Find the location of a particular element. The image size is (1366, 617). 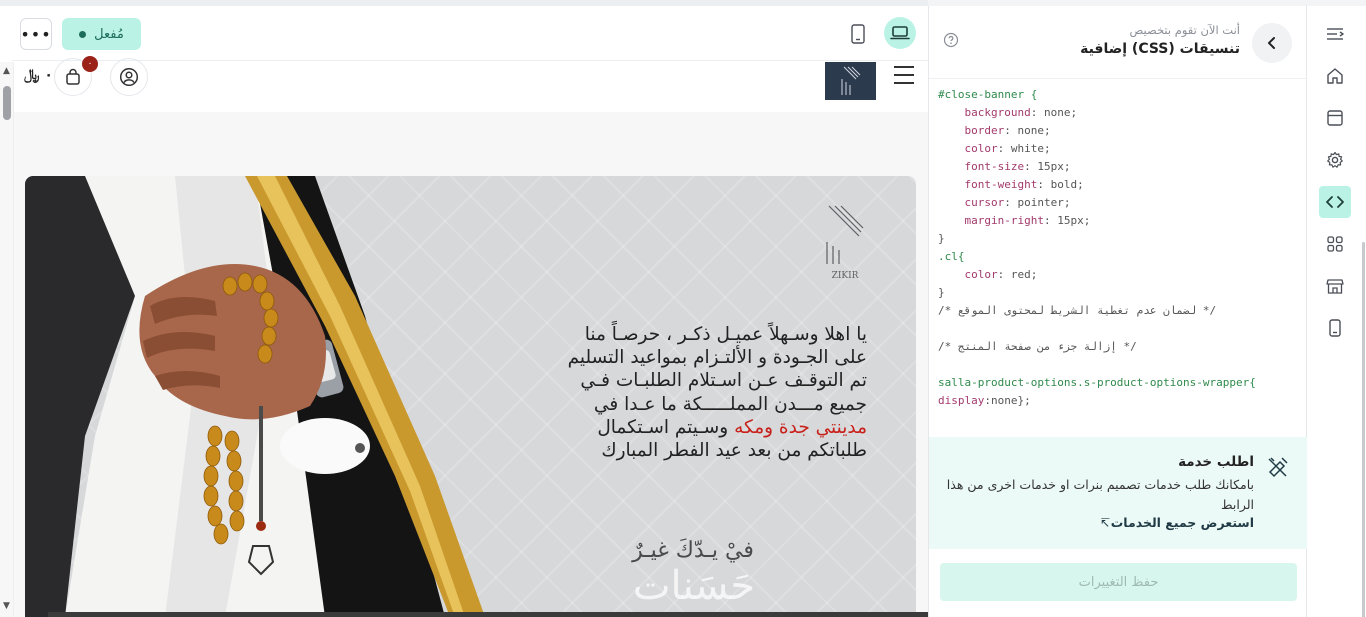

scroll-down-arrow-icon: ▼ is located at coordinates (6, 606).